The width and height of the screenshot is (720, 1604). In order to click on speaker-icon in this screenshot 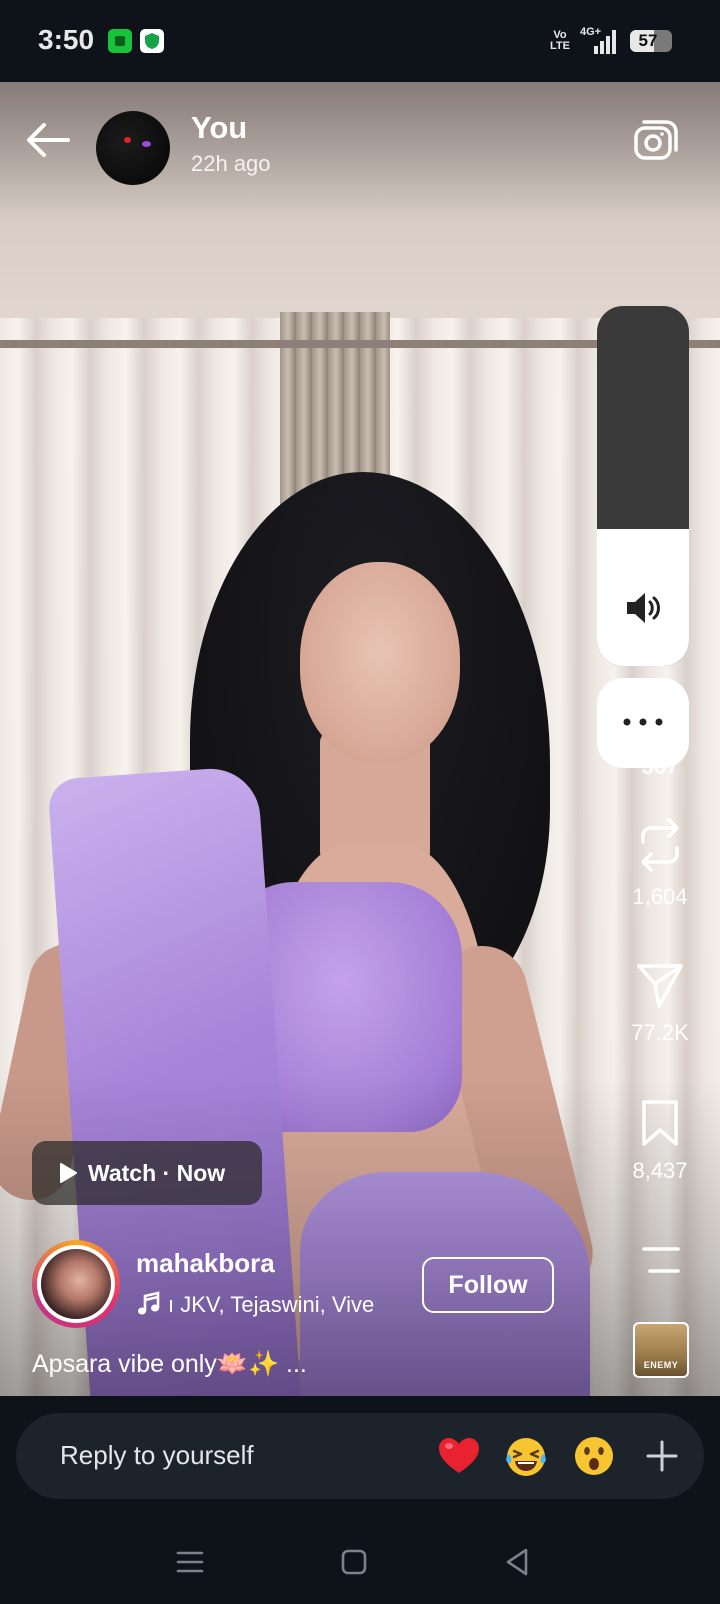, I will do `click(643, 608)`.